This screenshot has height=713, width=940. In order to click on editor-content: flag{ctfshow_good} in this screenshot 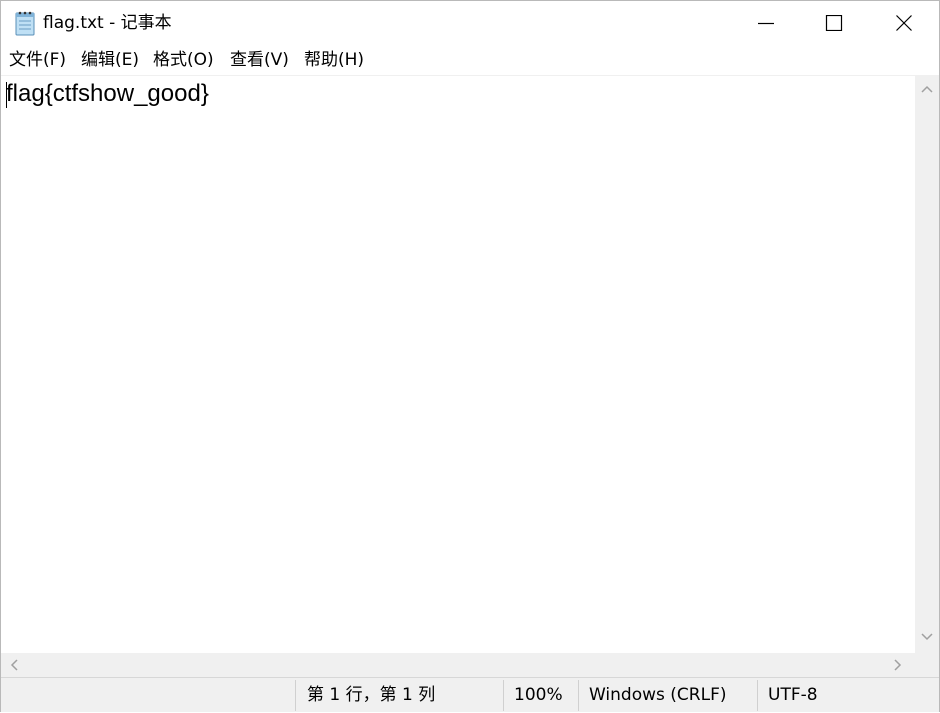, I will do `click(107, 94)`.